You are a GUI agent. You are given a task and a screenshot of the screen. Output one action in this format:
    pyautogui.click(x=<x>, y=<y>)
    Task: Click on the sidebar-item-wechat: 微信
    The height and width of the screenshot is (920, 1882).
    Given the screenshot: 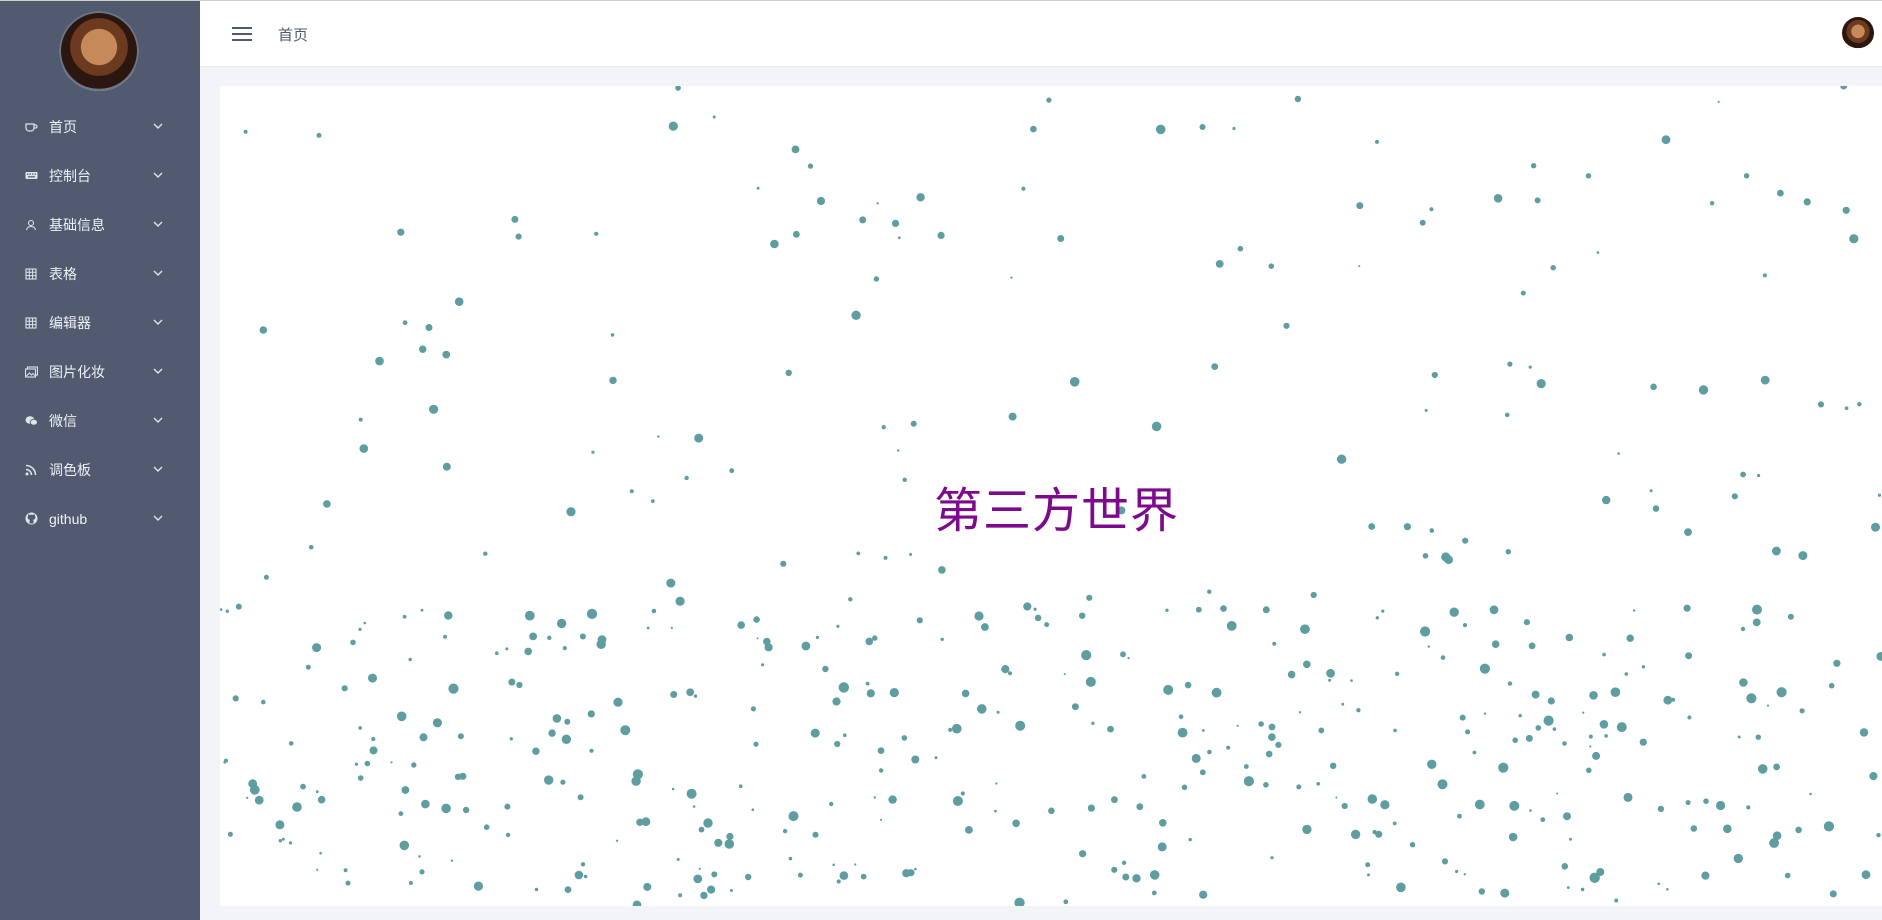 What is the action you would take?
    pyautogui.click(x=100, y=420)
    